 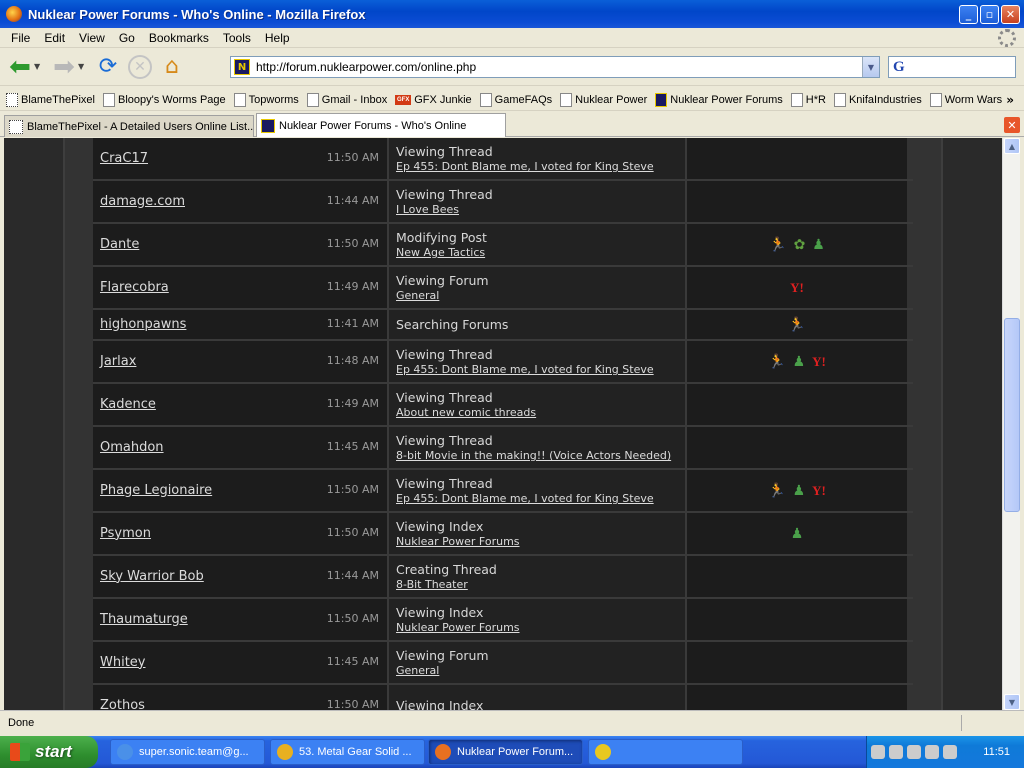 What do you see at coordinates (870, 67) in the screenshot?
I see `url-history-dropdown: ▼` at bounding box center [870, 67].